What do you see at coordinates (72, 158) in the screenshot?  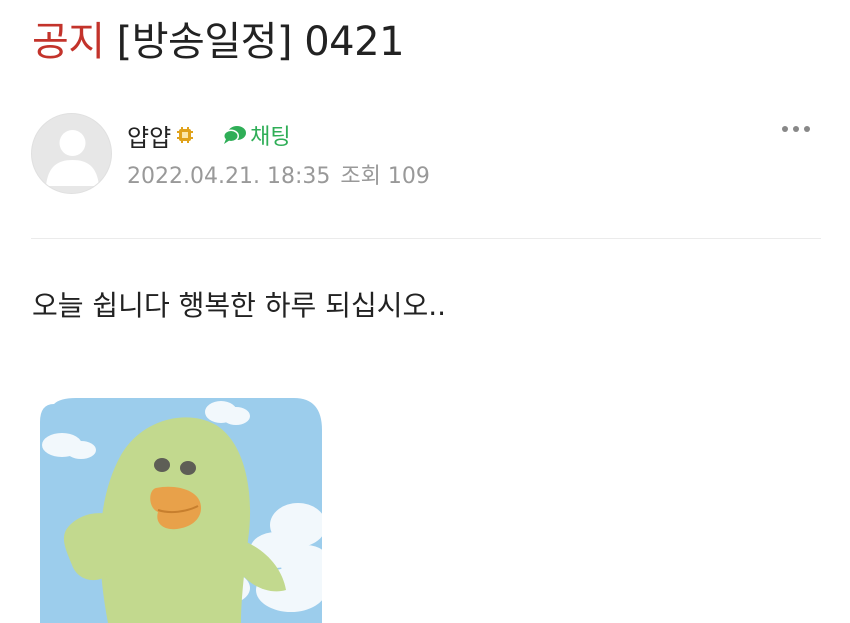 I see `default-profile-icon` at bounding box center [72, 158].